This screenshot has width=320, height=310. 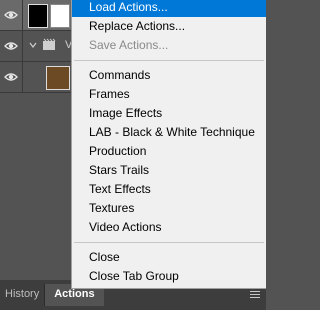 I want to click on menu-item-close: Close, so click(x=169, y=257).